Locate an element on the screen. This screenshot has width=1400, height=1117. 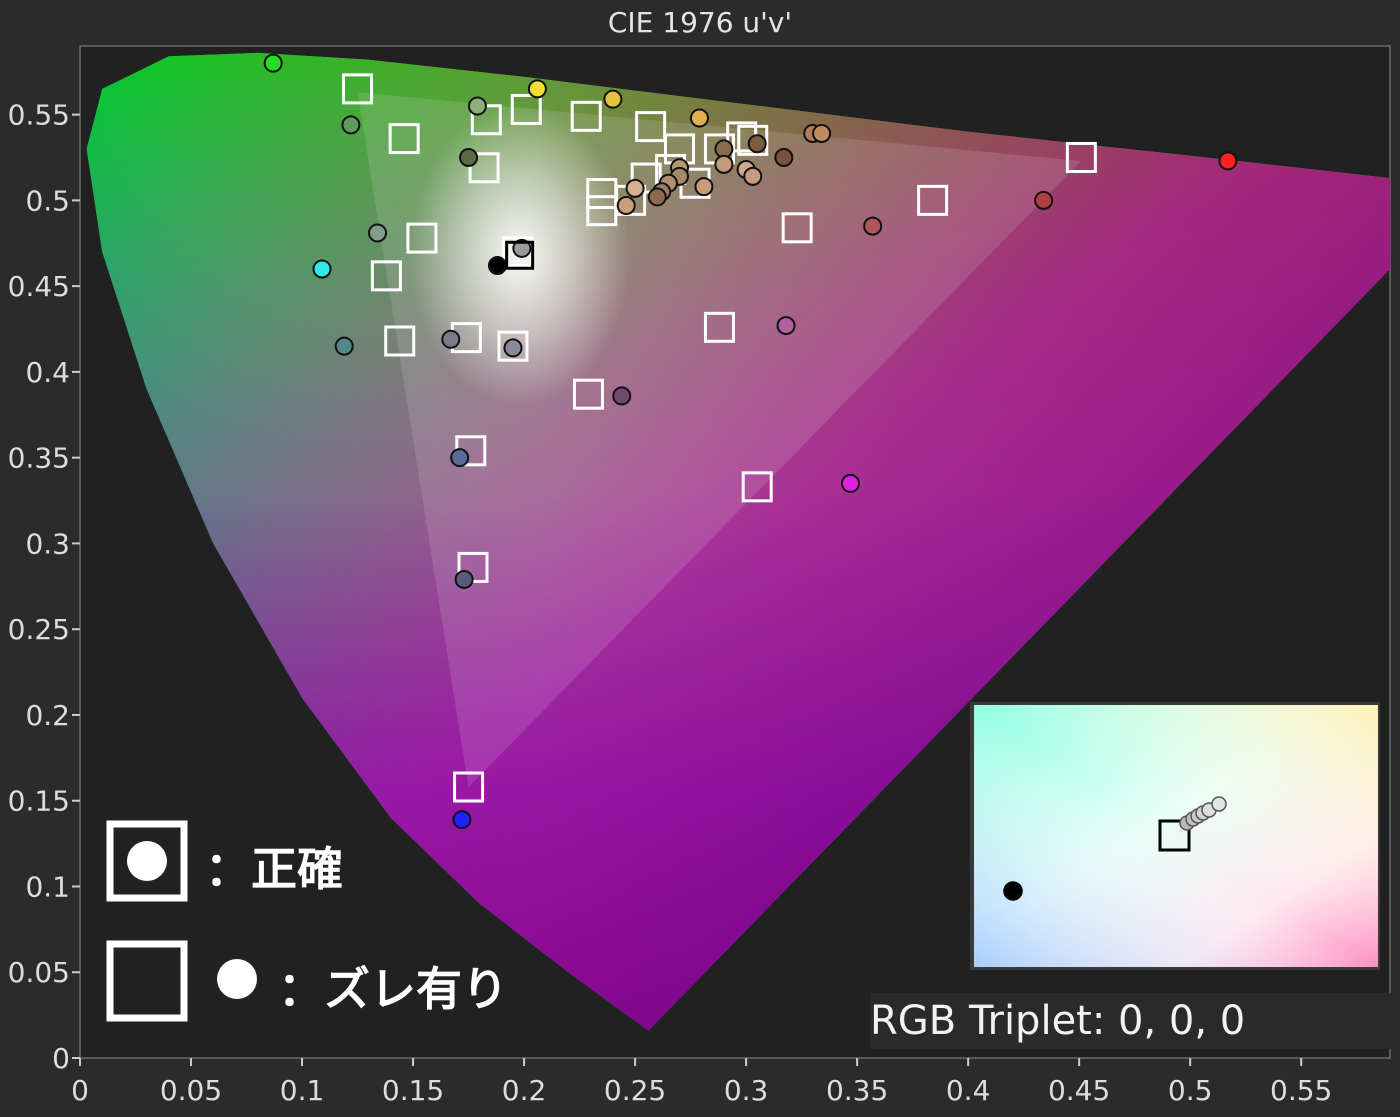
y-tick-label: 0.3 is located at coordinates (47, 543).